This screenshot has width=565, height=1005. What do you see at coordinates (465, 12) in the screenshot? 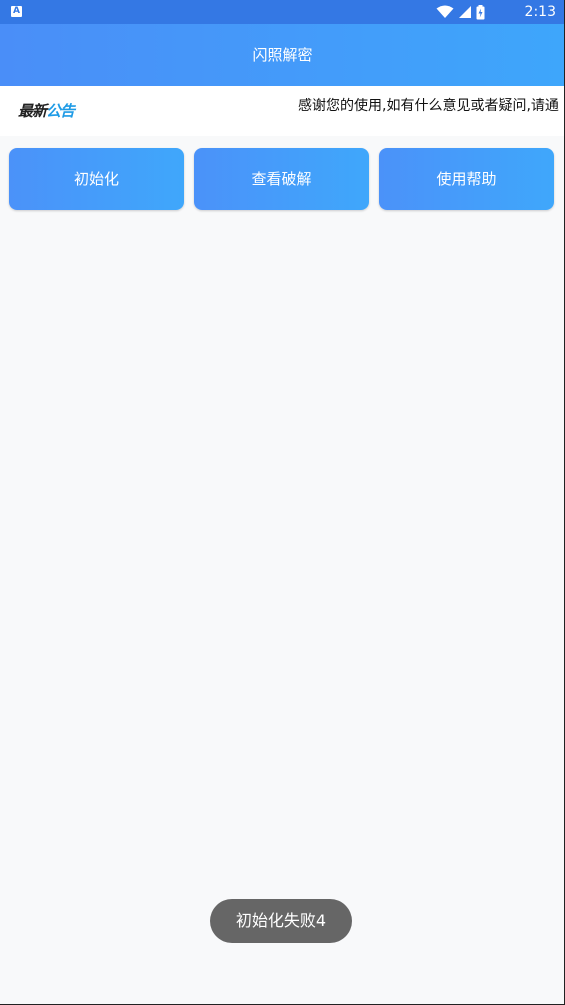
I see `signal-icon` at bounding box center [465, 12].